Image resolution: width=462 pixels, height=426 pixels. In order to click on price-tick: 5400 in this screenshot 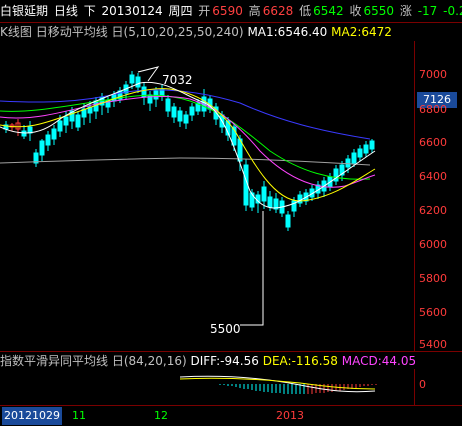, I will do `click(433, 344)`.